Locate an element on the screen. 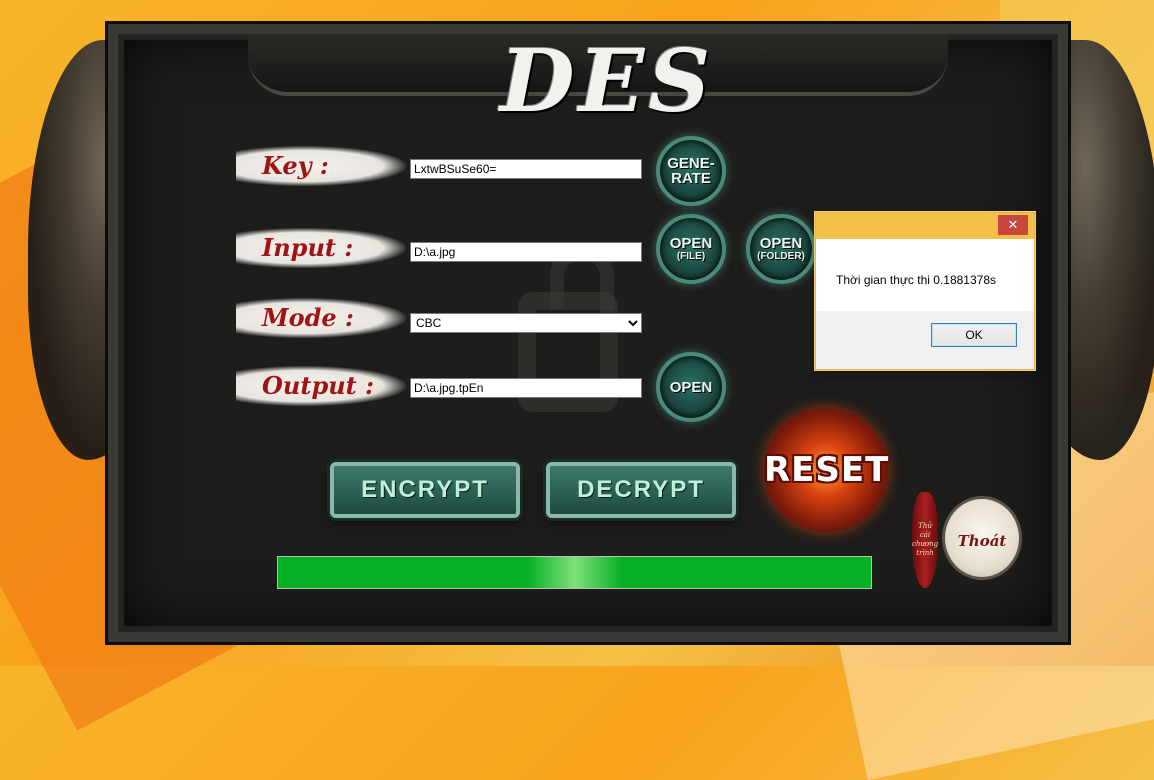 This screenshot has height=780, width=1154. open-output-label: OPEN is located at coordinates (691, 387).